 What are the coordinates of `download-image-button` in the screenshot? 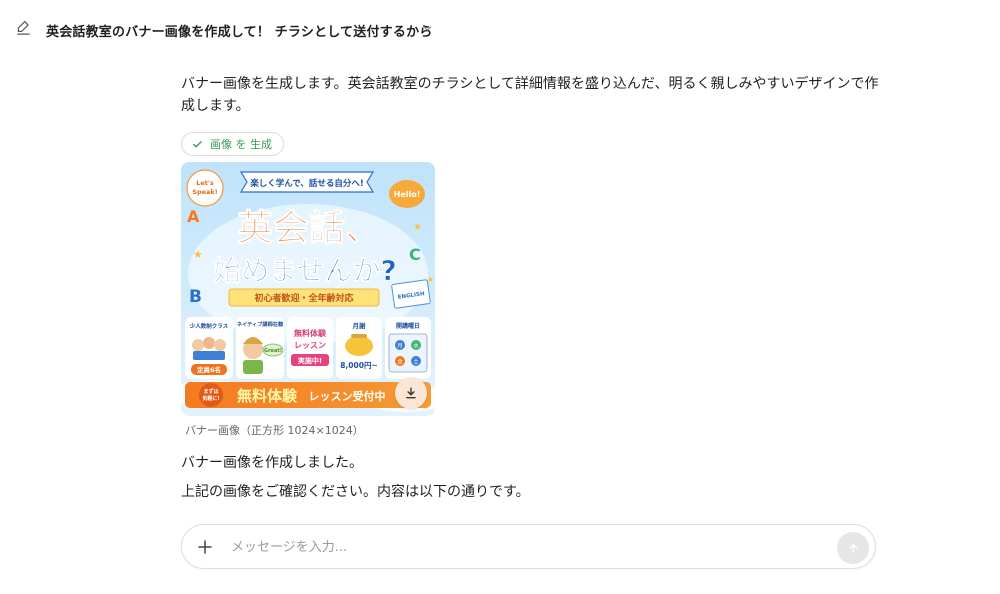 It's located at (411, 393).